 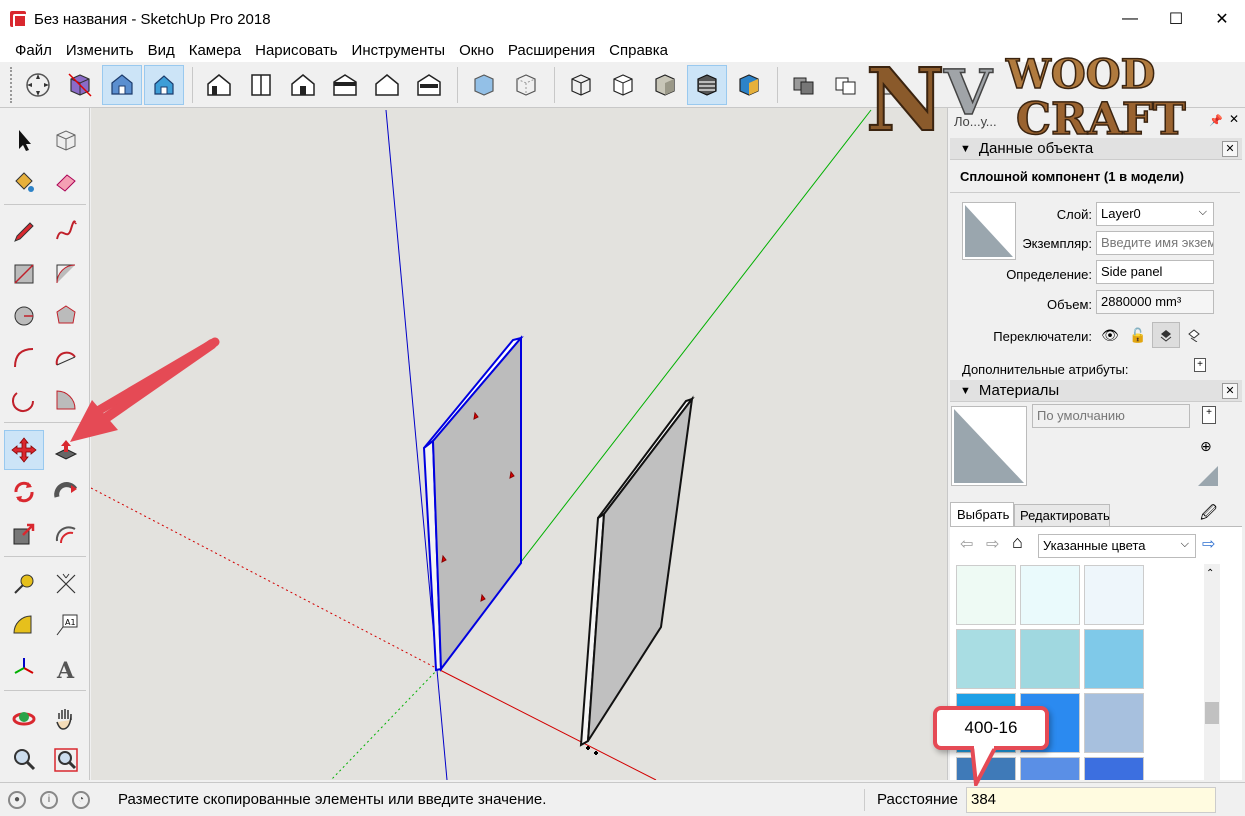 What do you see at coordinates (38, 85) in the screenshot?
I see `camera-position-icon` at bounding box center [38, 85].